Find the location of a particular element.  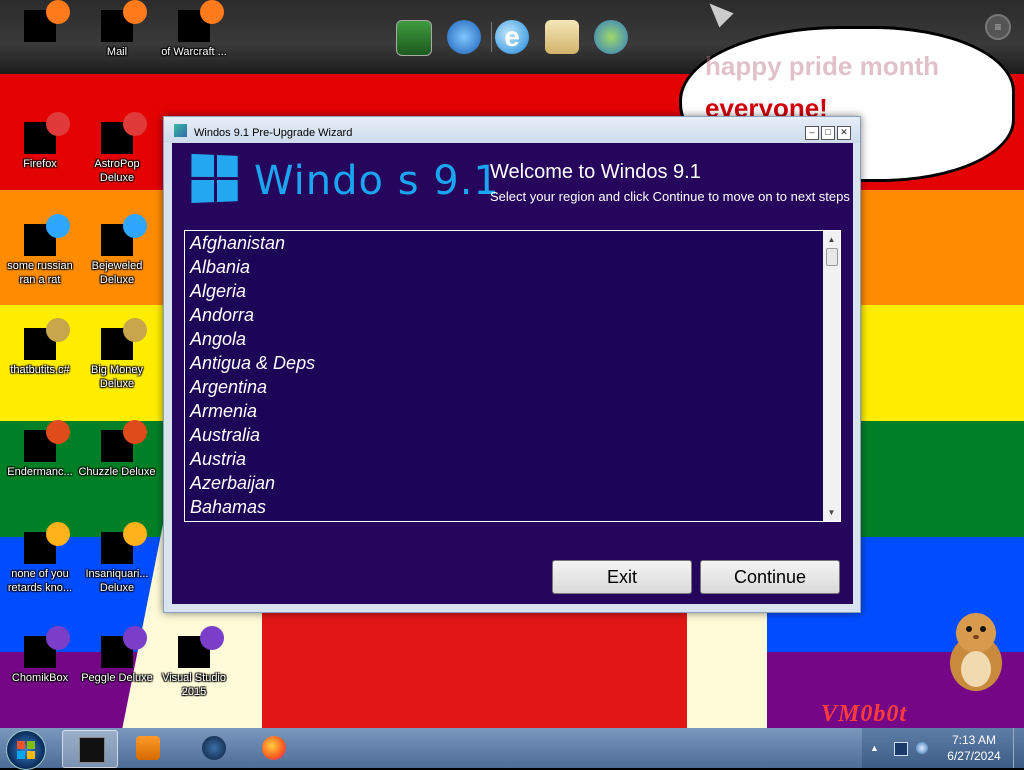

icon-that-but: thatbutits.c# is located at coordinates (40, 347).